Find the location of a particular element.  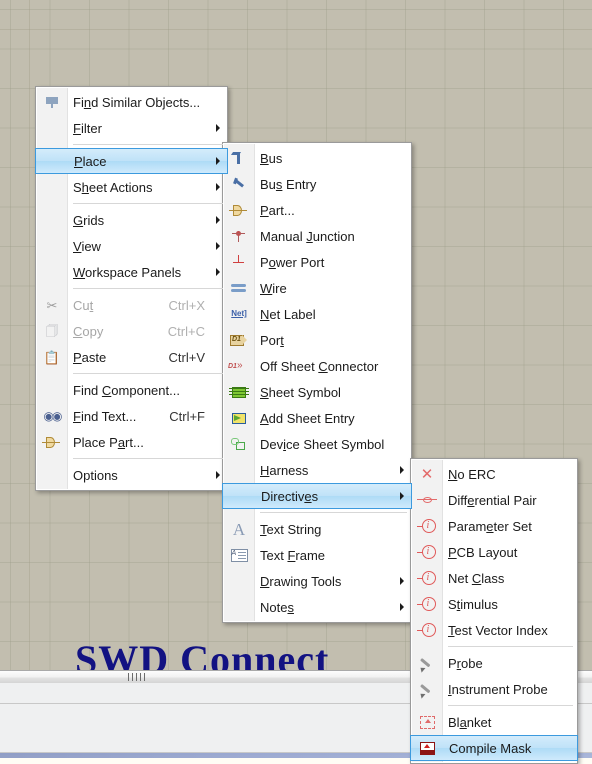

menu-item-net-class: i Net Class is located at coordinates (494, 578).